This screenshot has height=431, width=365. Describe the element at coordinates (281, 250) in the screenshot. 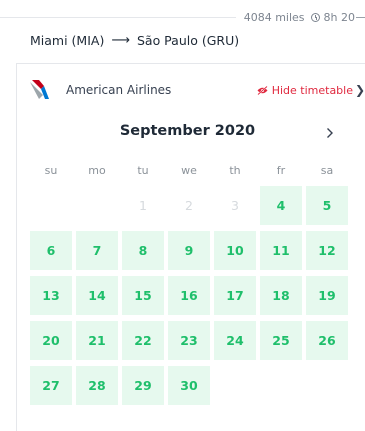

I see `calendar-day-11: 11` at that location.